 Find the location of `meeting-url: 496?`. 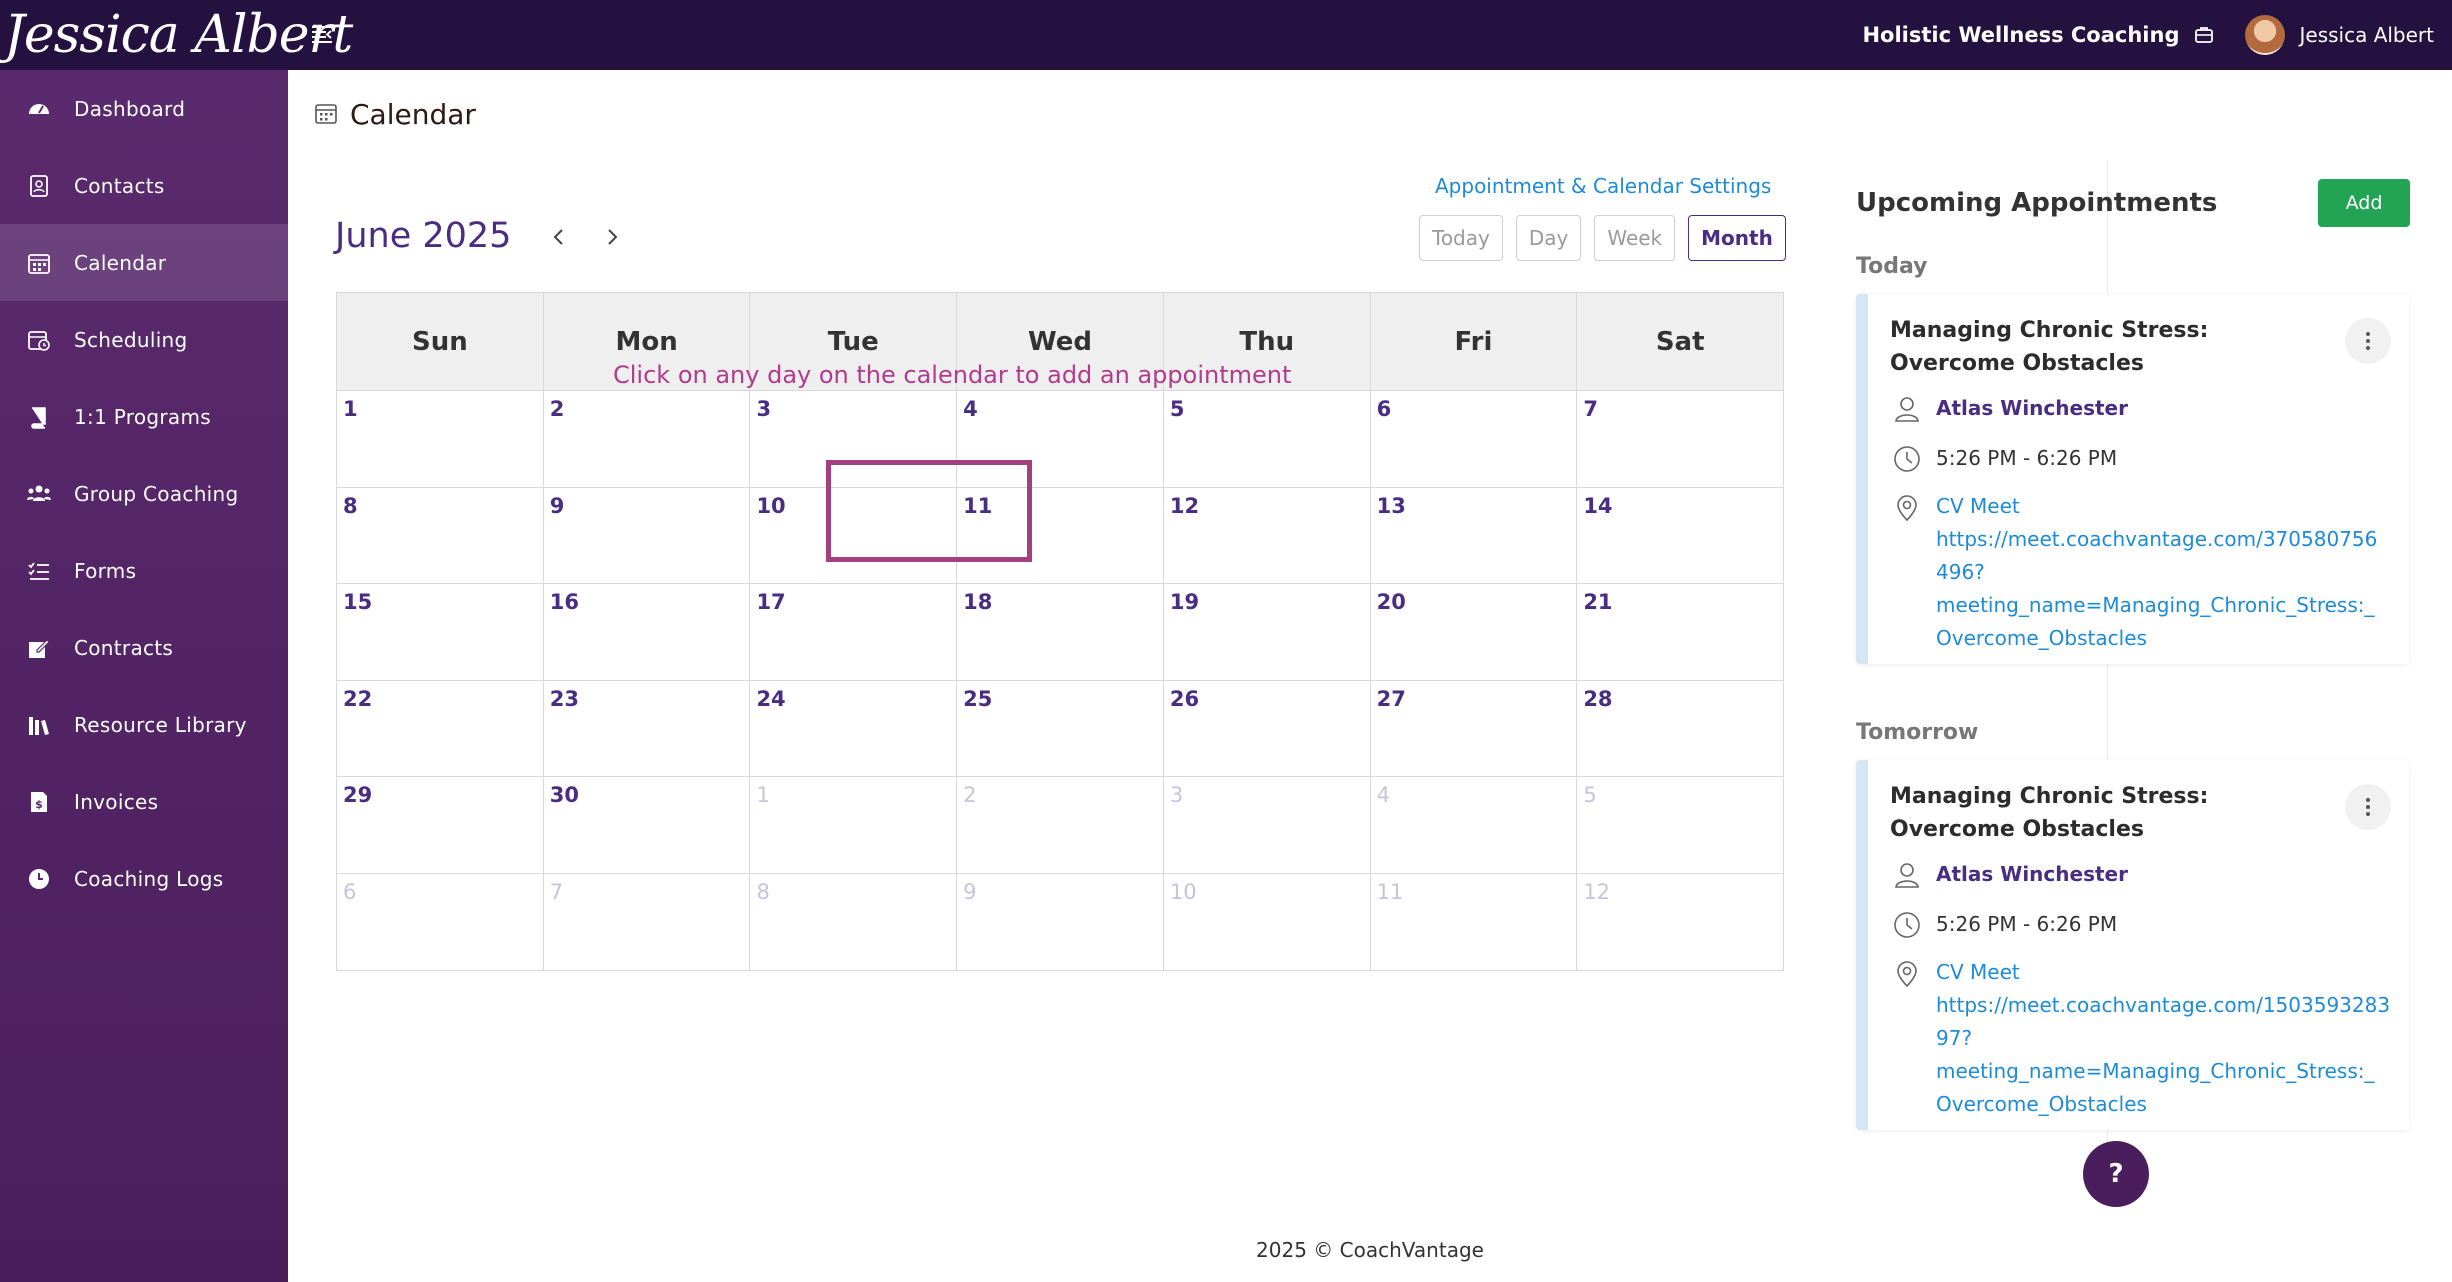

meeting-url: 496? is located at coordinates (2166, 572).